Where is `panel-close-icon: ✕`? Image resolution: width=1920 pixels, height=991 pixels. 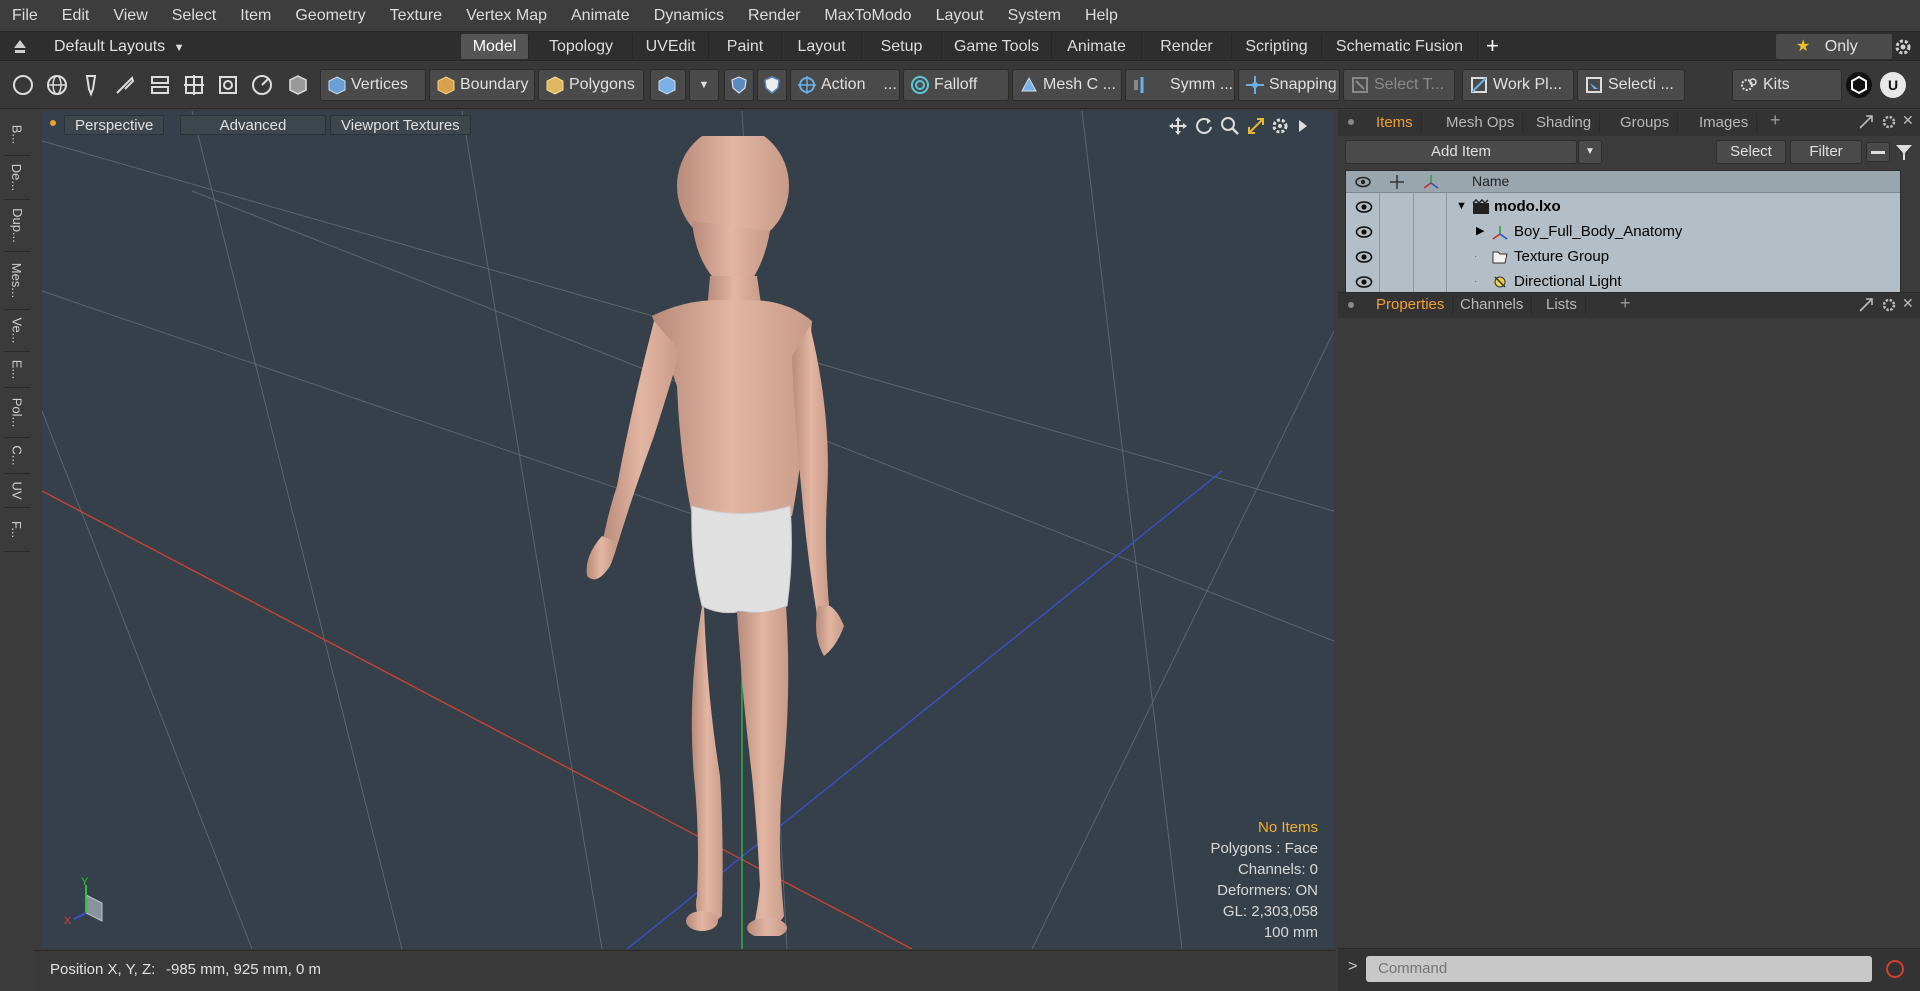 panel-close-icon: ✕ is located at coordinates (1908, 120).